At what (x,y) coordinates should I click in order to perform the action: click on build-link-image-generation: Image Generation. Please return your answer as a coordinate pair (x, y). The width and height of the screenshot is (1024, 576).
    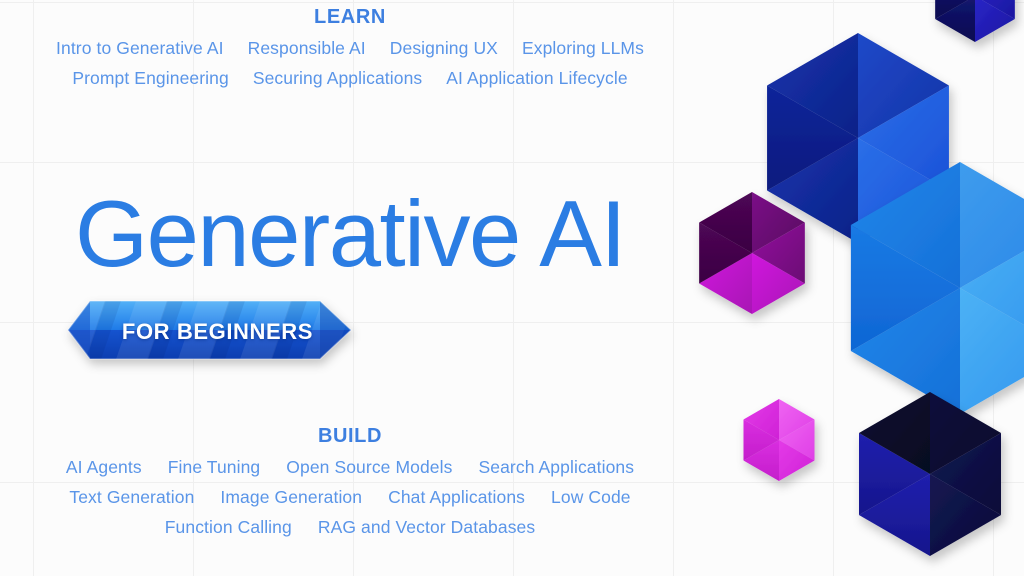
    Looking at the image, I should click on (291, 497).